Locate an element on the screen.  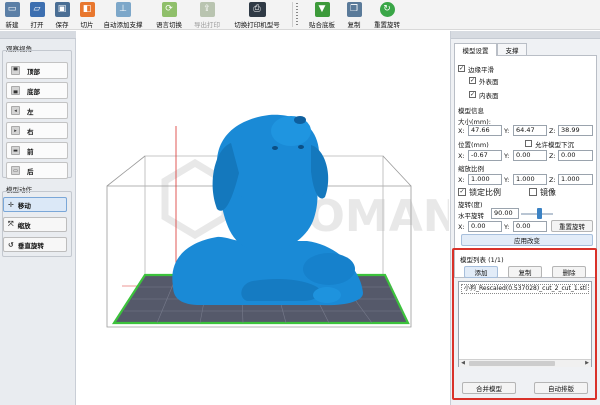
printer-model-button: ⎙ 切换打印机型号 is located at coordinates (257, 15).